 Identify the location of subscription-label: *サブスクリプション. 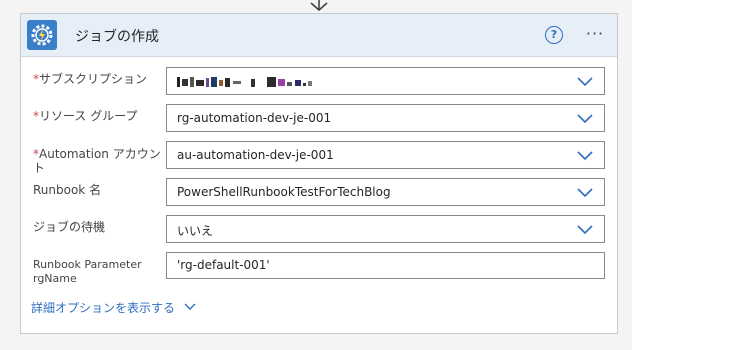
(90, 79).